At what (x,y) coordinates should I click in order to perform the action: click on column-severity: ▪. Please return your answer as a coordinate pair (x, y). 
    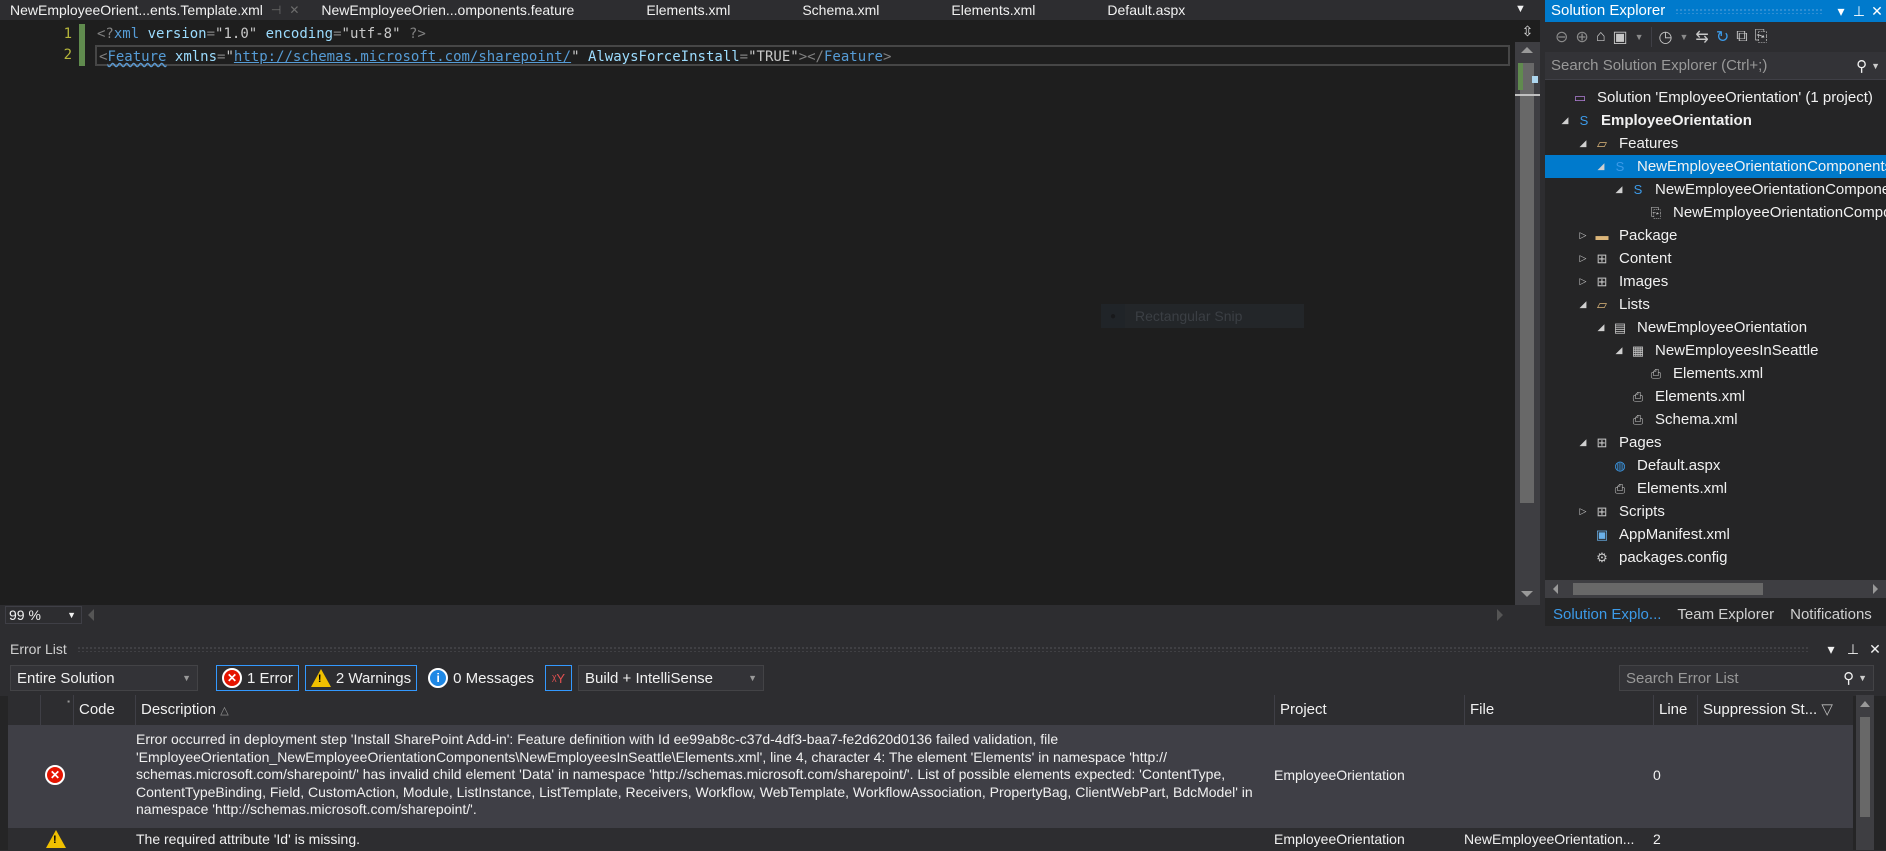
    Looking at the image, I should click on (56, 710).